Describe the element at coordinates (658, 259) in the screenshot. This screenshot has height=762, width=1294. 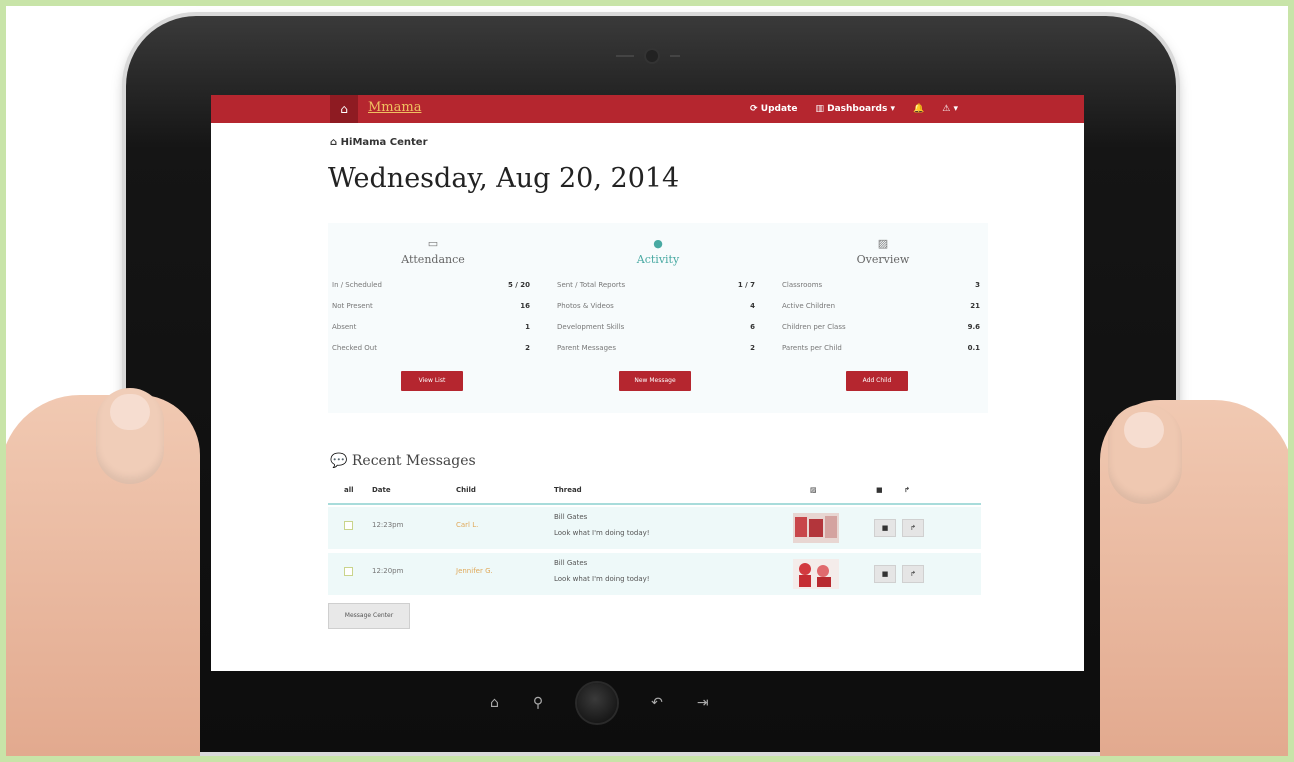
I see `panel-title: Activity` at that location.